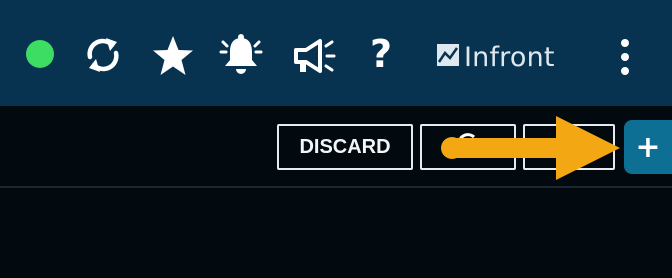 The height and width of the screenshot is (278, 672). I want to click on refresh-button, so click(468, 147).